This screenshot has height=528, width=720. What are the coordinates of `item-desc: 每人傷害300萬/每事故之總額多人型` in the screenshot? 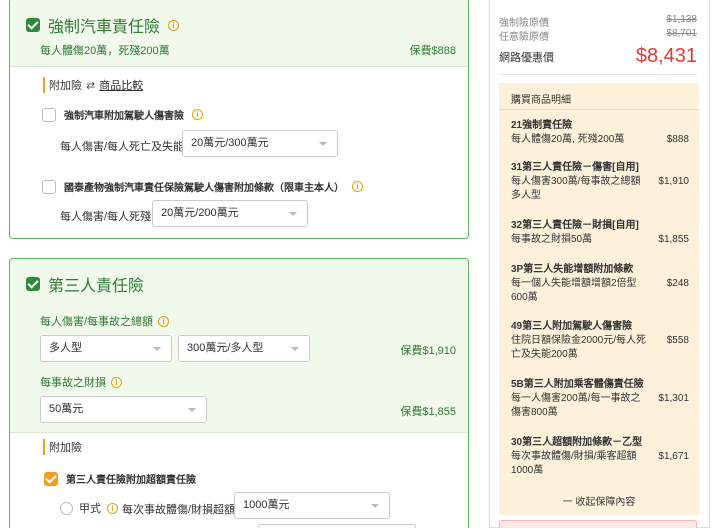 It's located at (576, 188).